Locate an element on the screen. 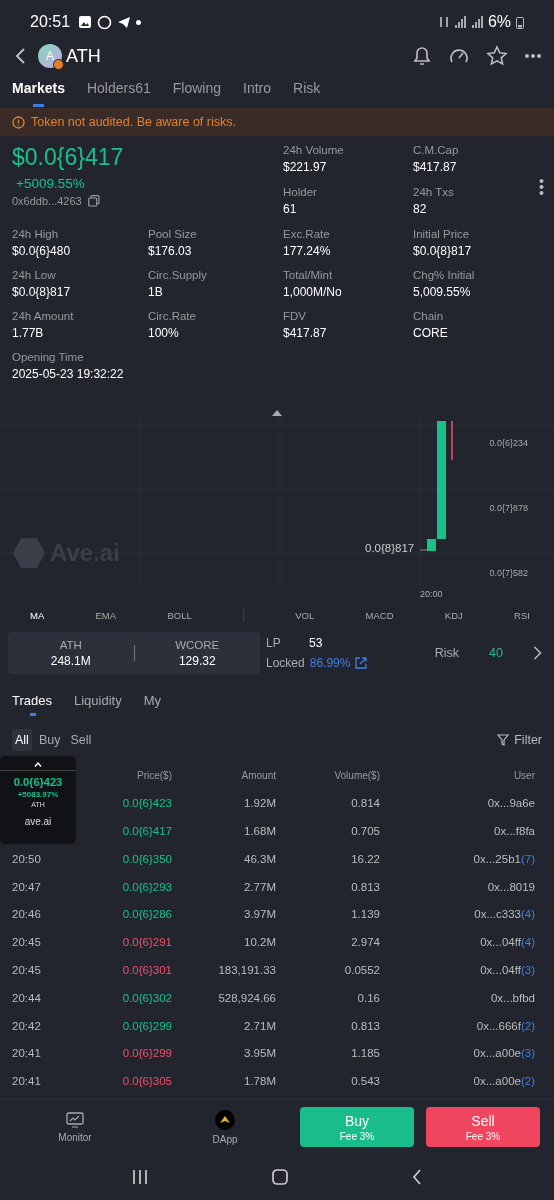 The height and width of the screenshot is (1200, 554). table-cell: 0.814 is located at coordinates (365, 803).